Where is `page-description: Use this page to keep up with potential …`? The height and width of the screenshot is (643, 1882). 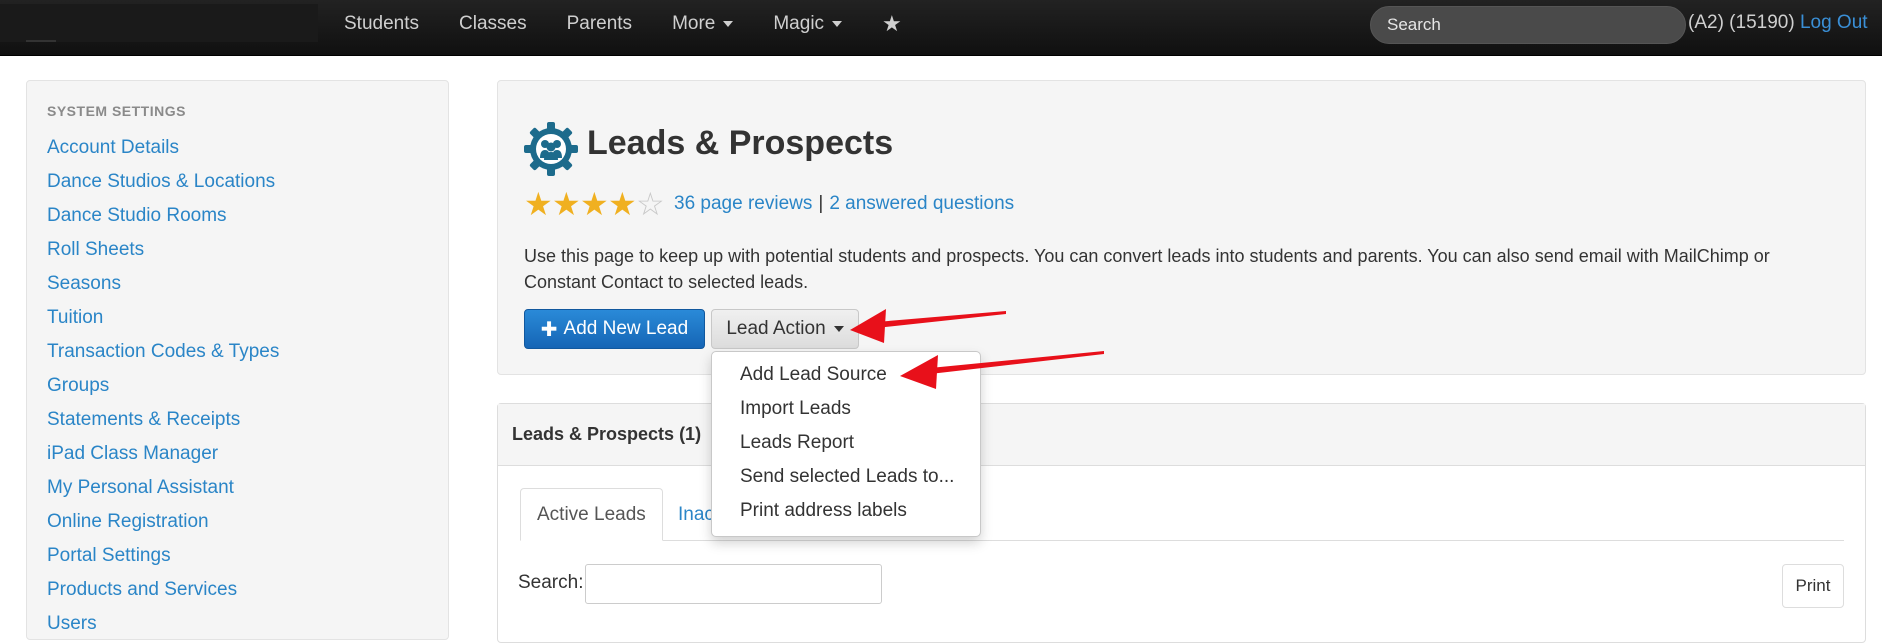
page-description: Use this page to keep up with potential … is located at coordinates (1147, 269).